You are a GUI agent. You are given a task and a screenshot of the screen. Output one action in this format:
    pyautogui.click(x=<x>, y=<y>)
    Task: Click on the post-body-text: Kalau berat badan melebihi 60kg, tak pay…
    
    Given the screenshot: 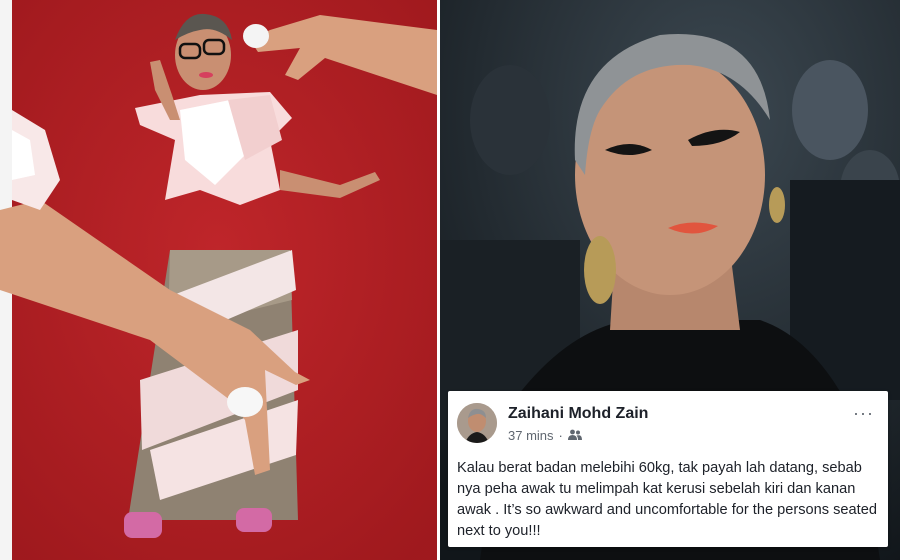 What is the action you would take?
    pyautogui.click(x=667, y=499)
    